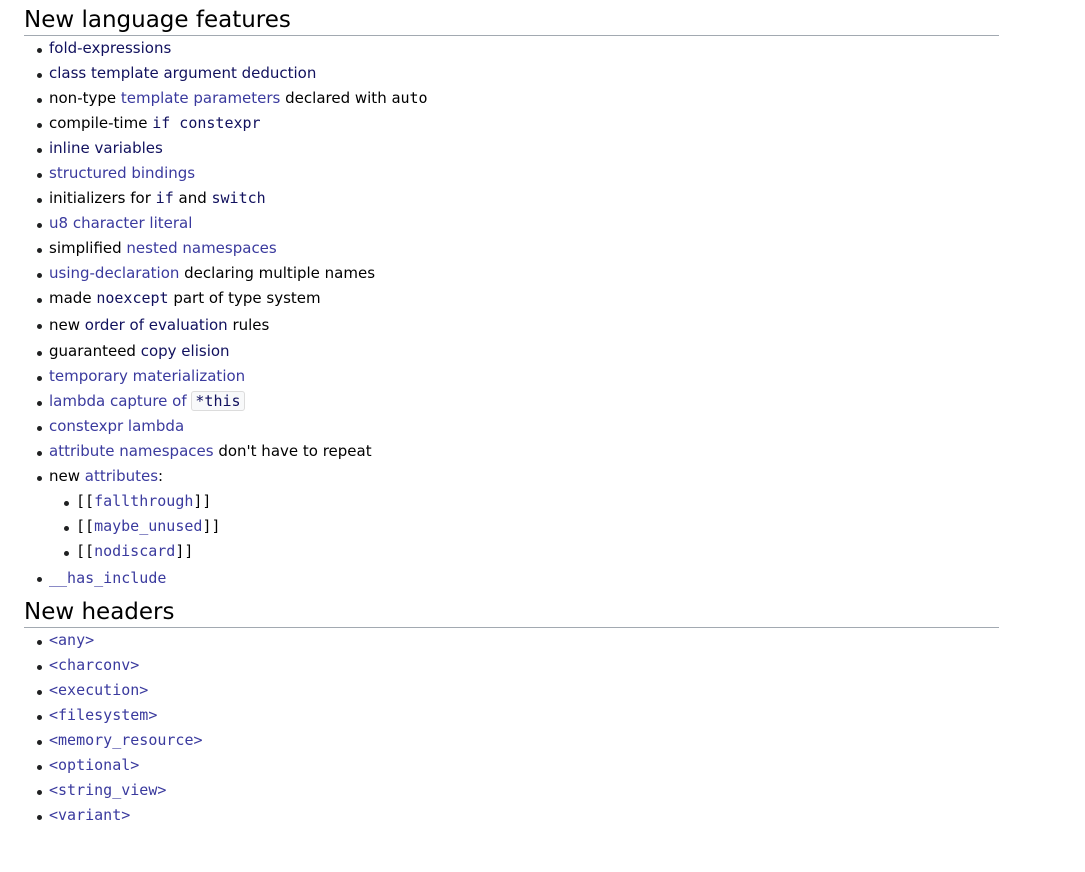  I want to click on link-attributes: attributes, so click(121, 476).